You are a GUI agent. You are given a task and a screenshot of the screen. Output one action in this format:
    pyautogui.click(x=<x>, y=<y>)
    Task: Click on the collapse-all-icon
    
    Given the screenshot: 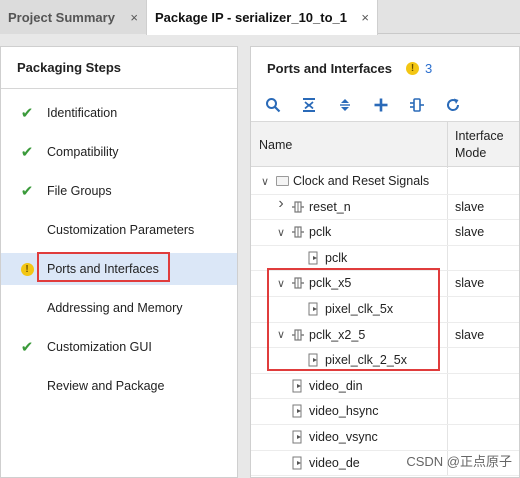 What is the action you would take?
    pyautogui.click(x=309, y=105)
    